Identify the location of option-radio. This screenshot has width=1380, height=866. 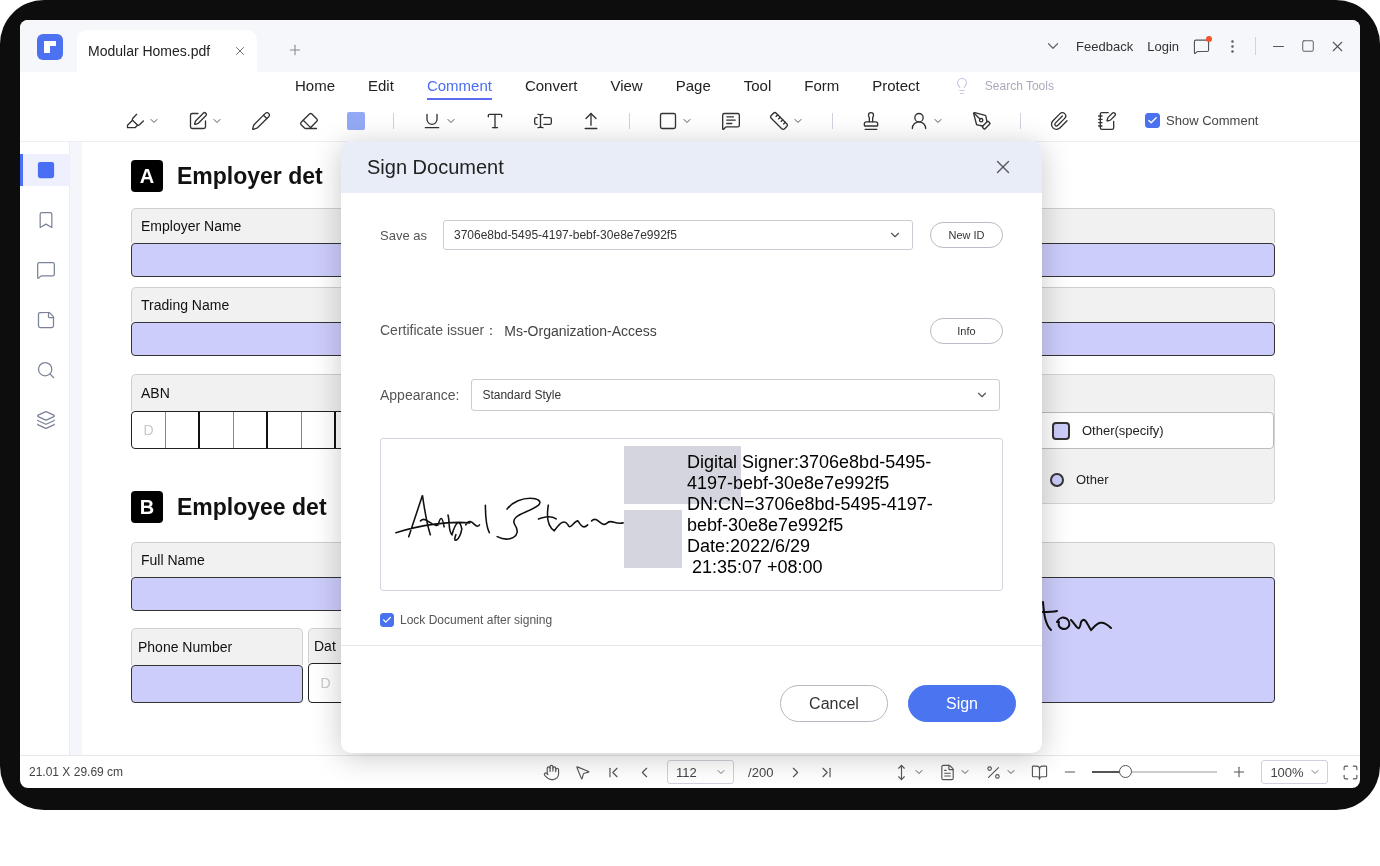
(1057, 479).